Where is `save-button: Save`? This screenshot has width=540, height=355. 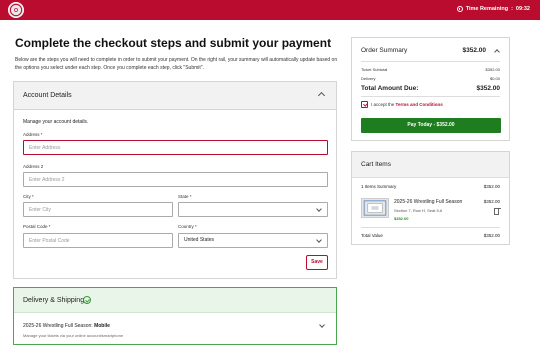 save-button: Save is located at coordinates (317, 262).